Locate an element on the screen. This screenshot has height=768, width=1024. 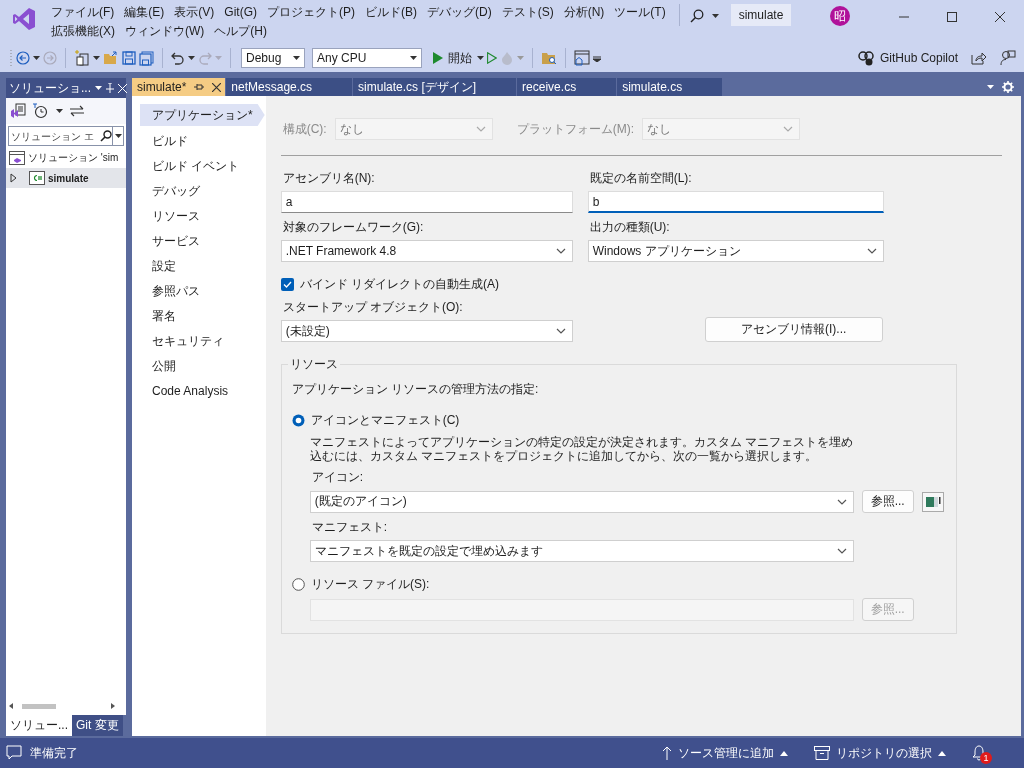
menu-item: Git(G) is located at coordinates (240, 12).